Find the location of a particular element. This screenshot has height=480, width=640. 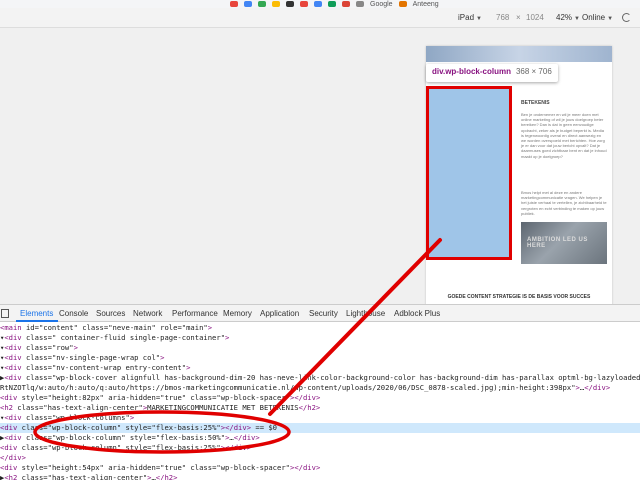

tooltip-selector: div.wp-block-column is located at coordinates (471, 71).